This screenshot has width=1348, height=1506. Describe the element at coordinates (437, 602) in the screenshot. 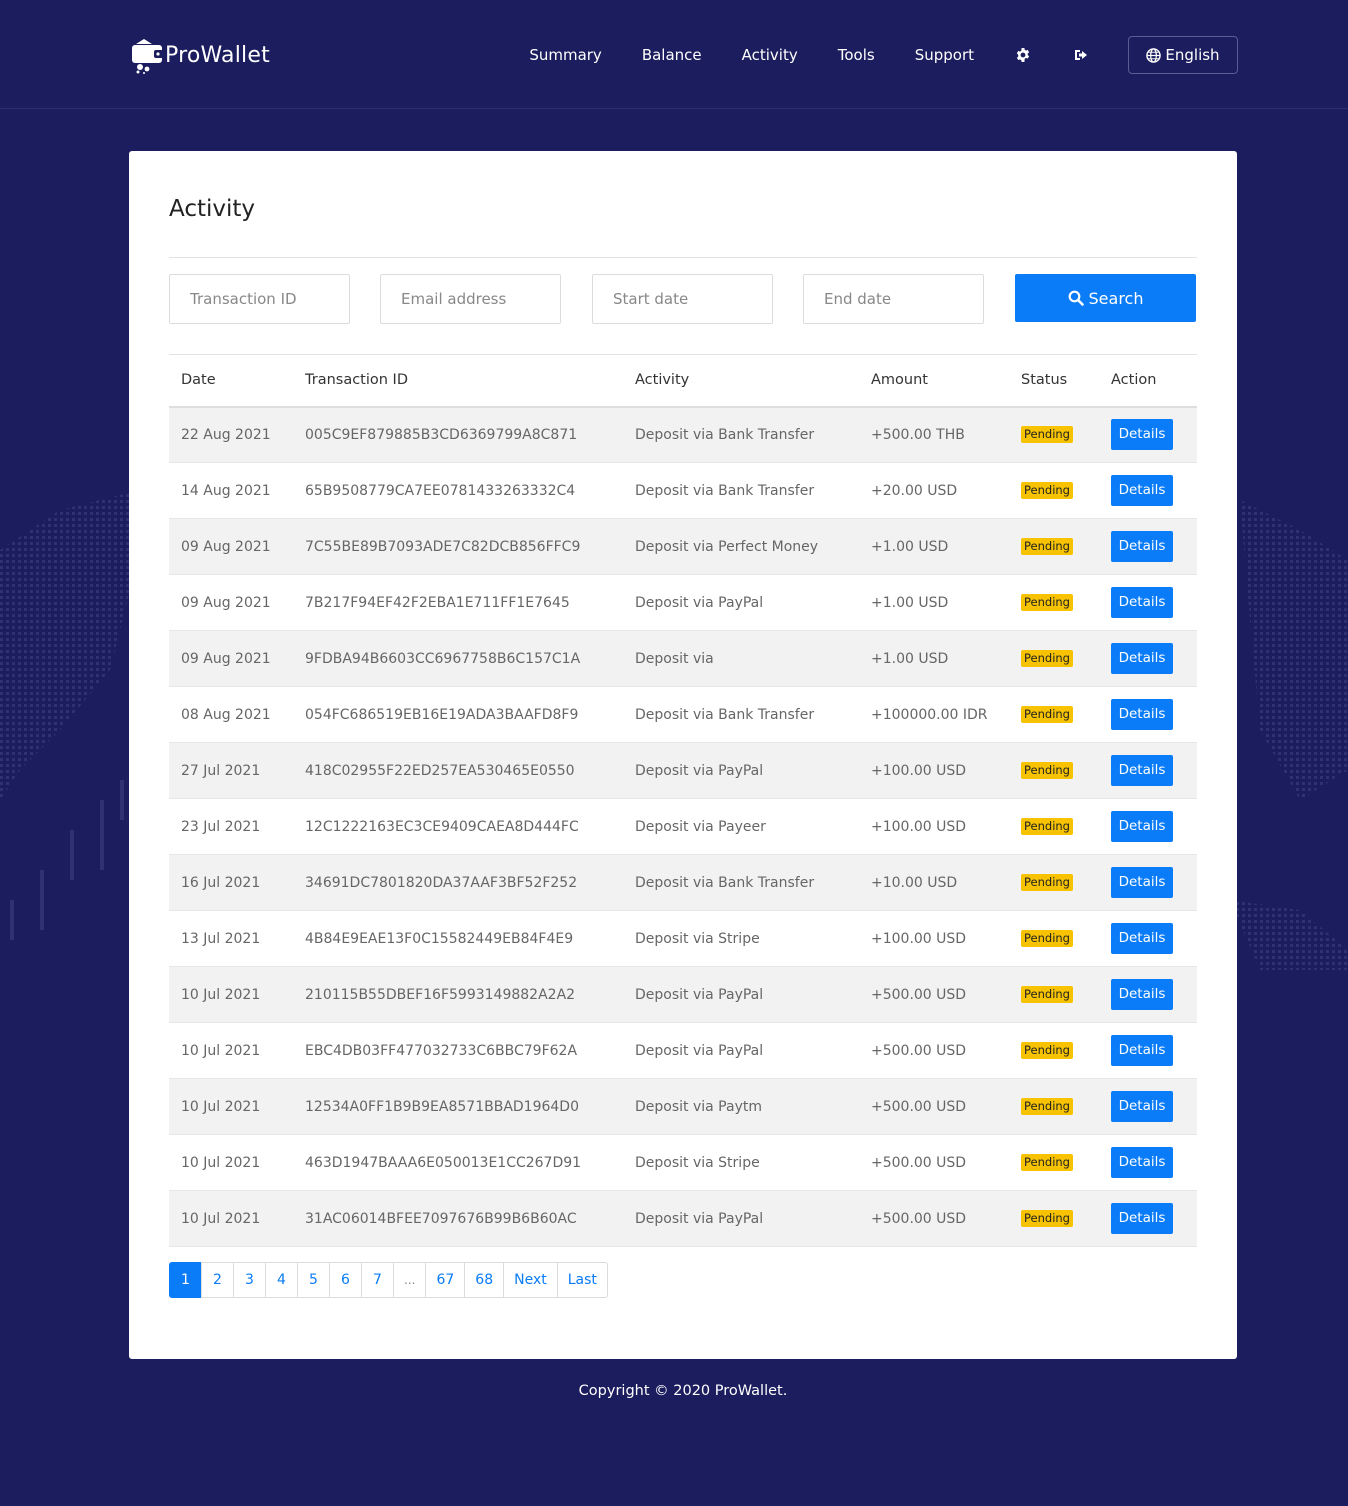

I see `cell-transaction-id: 7B217F94EF42F2EBA1E711FF1E7645` at that location.